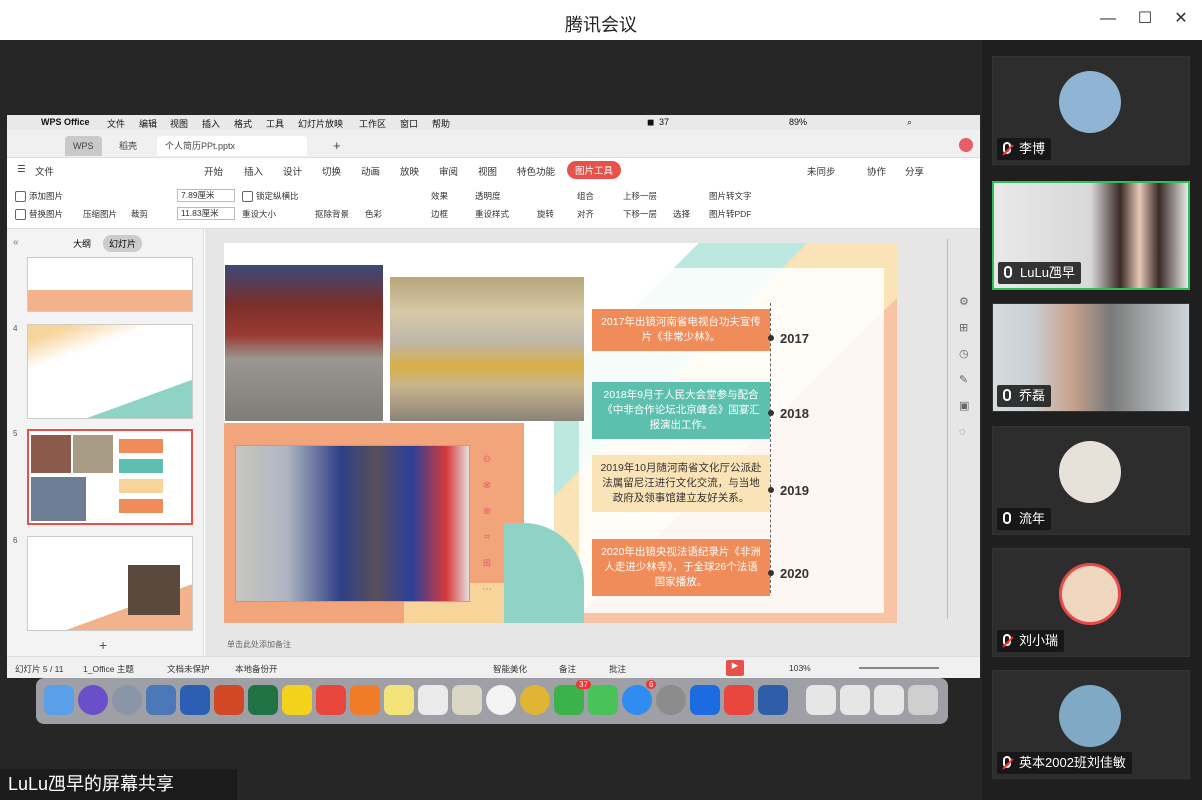  Describe the element at coordinates (259, 644) in the screenshot. I see `notes-placeholder: 单击此处添加备注` at that location.